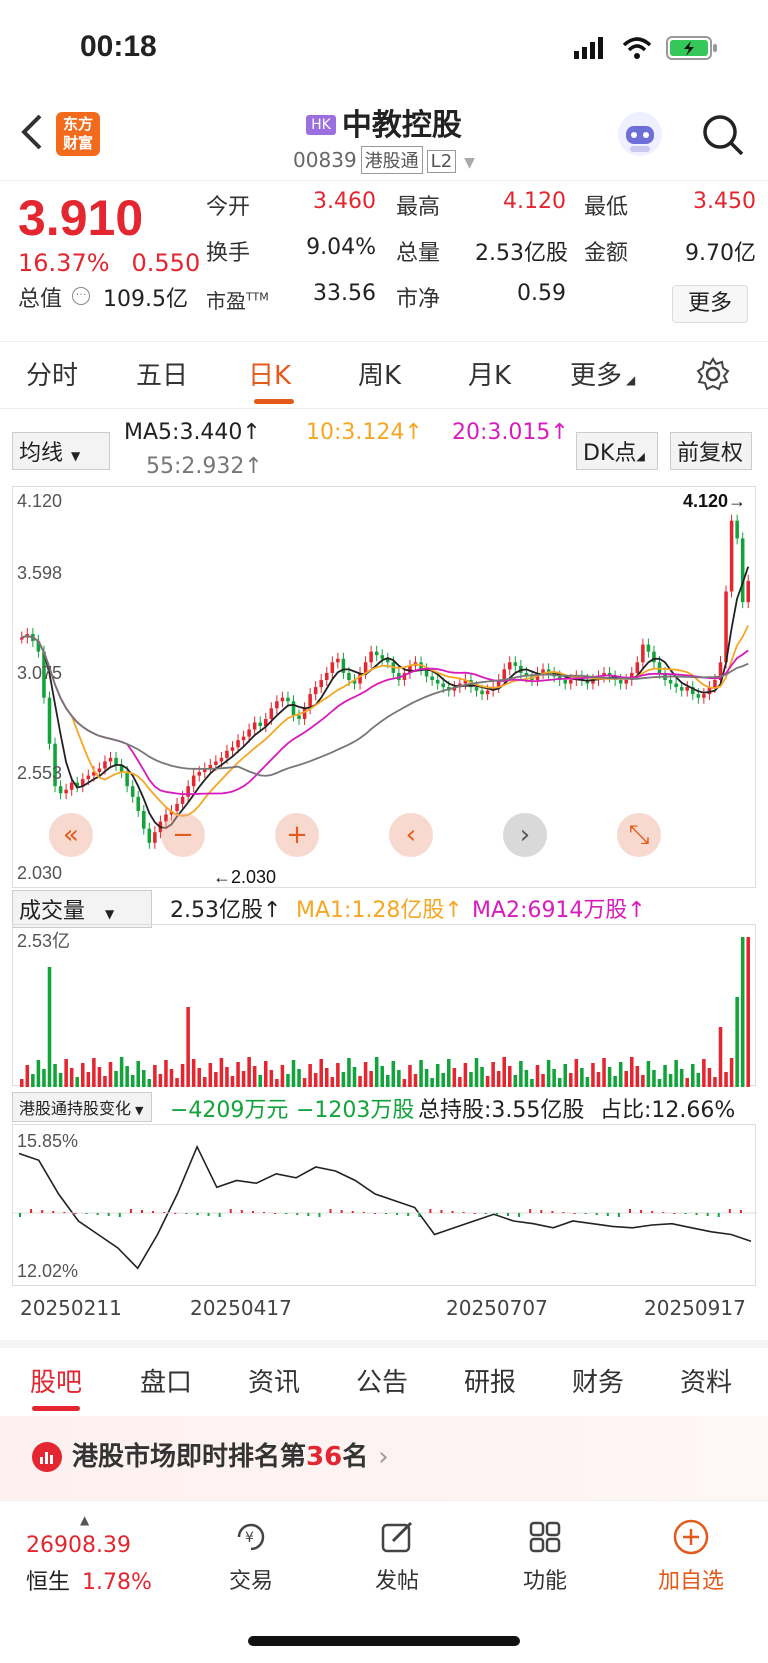  What do you see at coordinates (617, 451) in the screenshot?
I see `dk-button: DK点◢` at bounding box center [617, 451].